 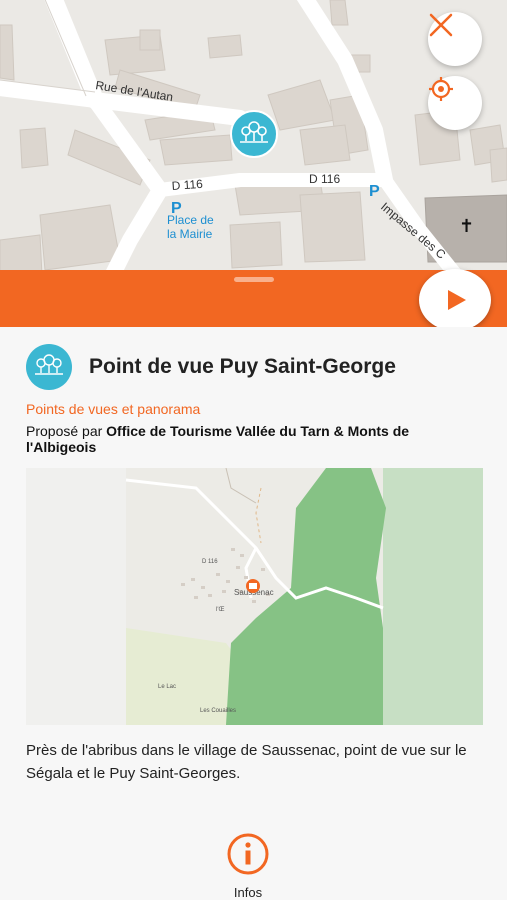 I want to click on road-label-d116-right: D 116, so click(x=324, y=179).